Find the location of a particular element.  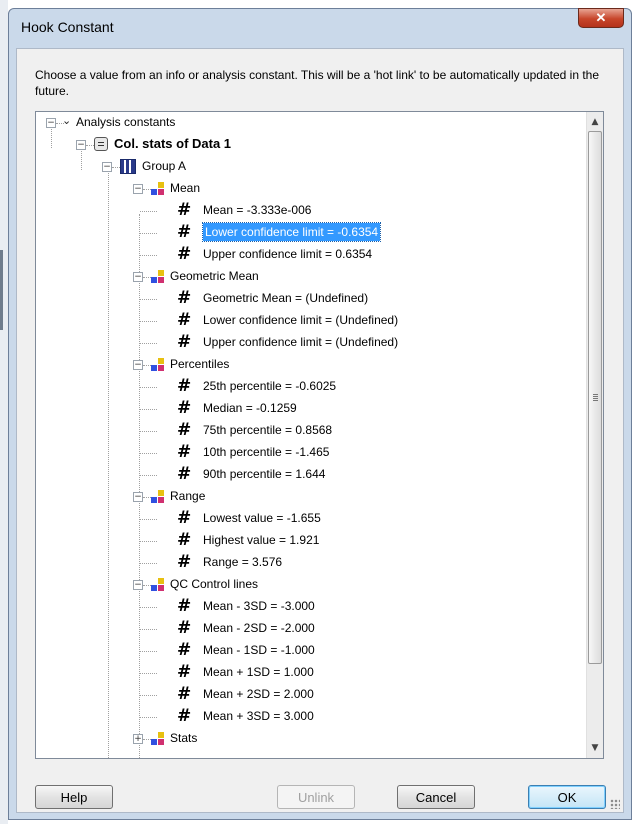

node-label: Analysis constants is located at coordinates (126, 122).